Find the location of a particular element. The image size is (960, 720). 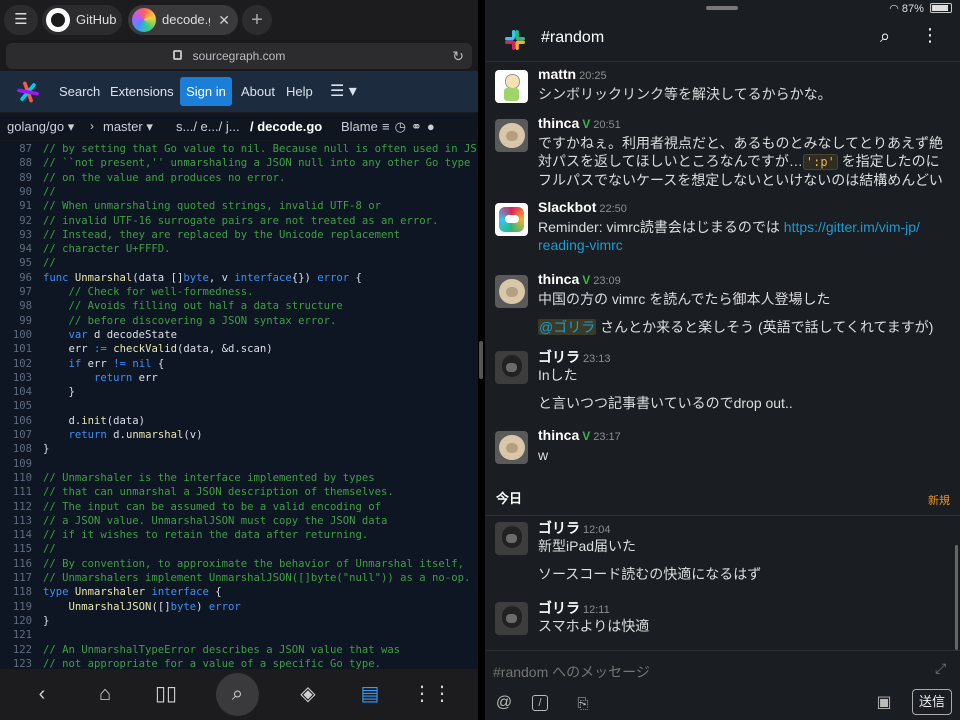

line-number: 116 is located at coordinates (16, 564).